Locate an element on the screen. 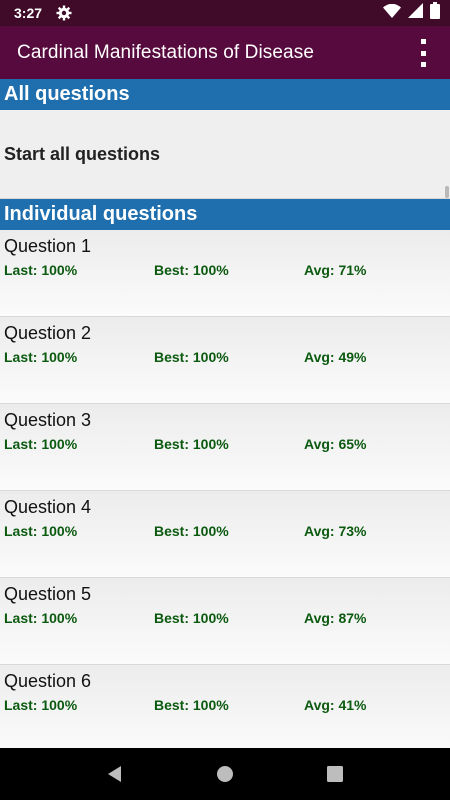 Image resolution: width=450 pixels, height=800 pixels. avg-score: Avg: 87% is located at coordinates (335, 618).